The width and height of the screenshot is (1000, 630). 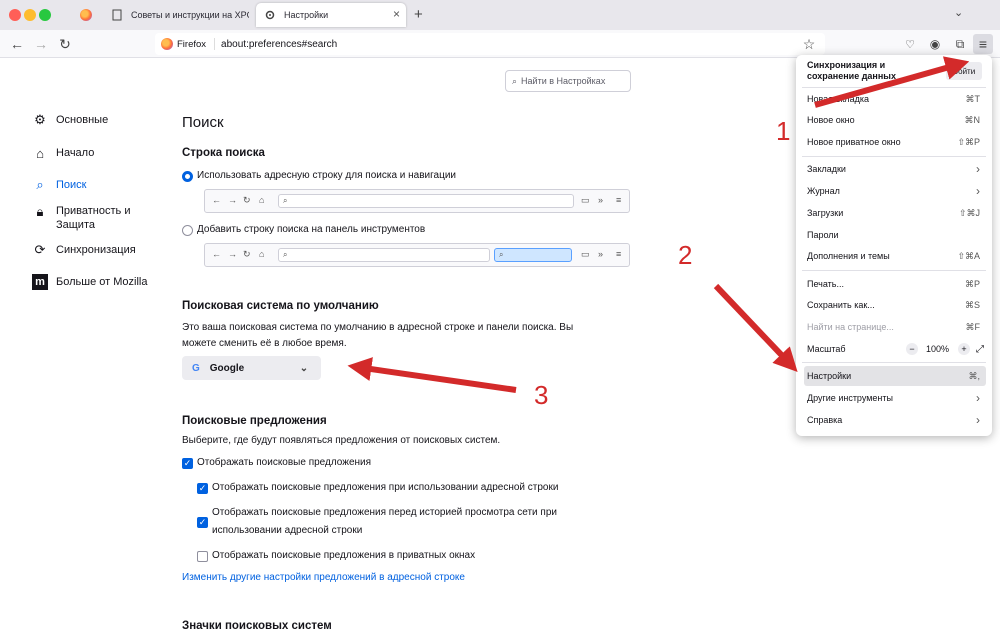 What do you see at coordinates (17, 44) in the screenshot?
I see `back-button: ←` at bounding box center [17, 44].